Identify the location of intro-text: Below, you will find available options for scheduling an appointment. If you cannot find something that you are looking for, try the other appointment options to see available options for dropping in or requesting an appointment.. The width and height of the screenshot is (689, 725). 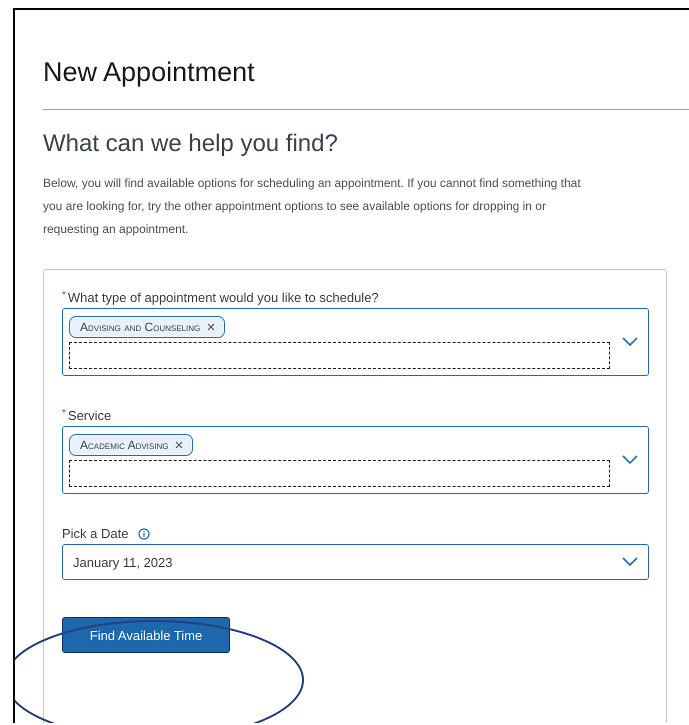
(312, 206).